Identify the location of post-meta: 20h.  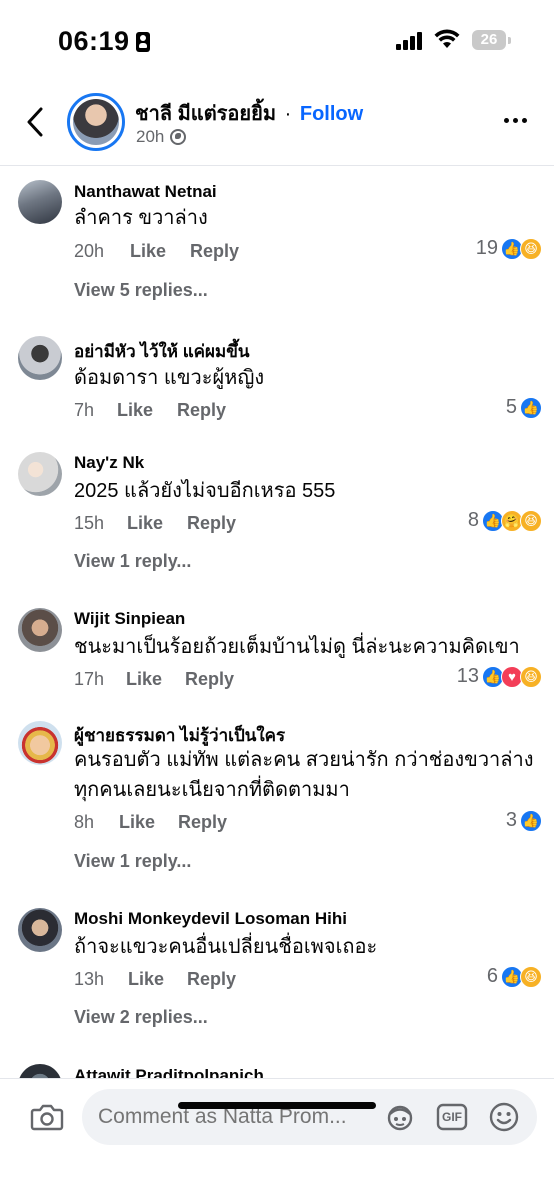
(161, 137).